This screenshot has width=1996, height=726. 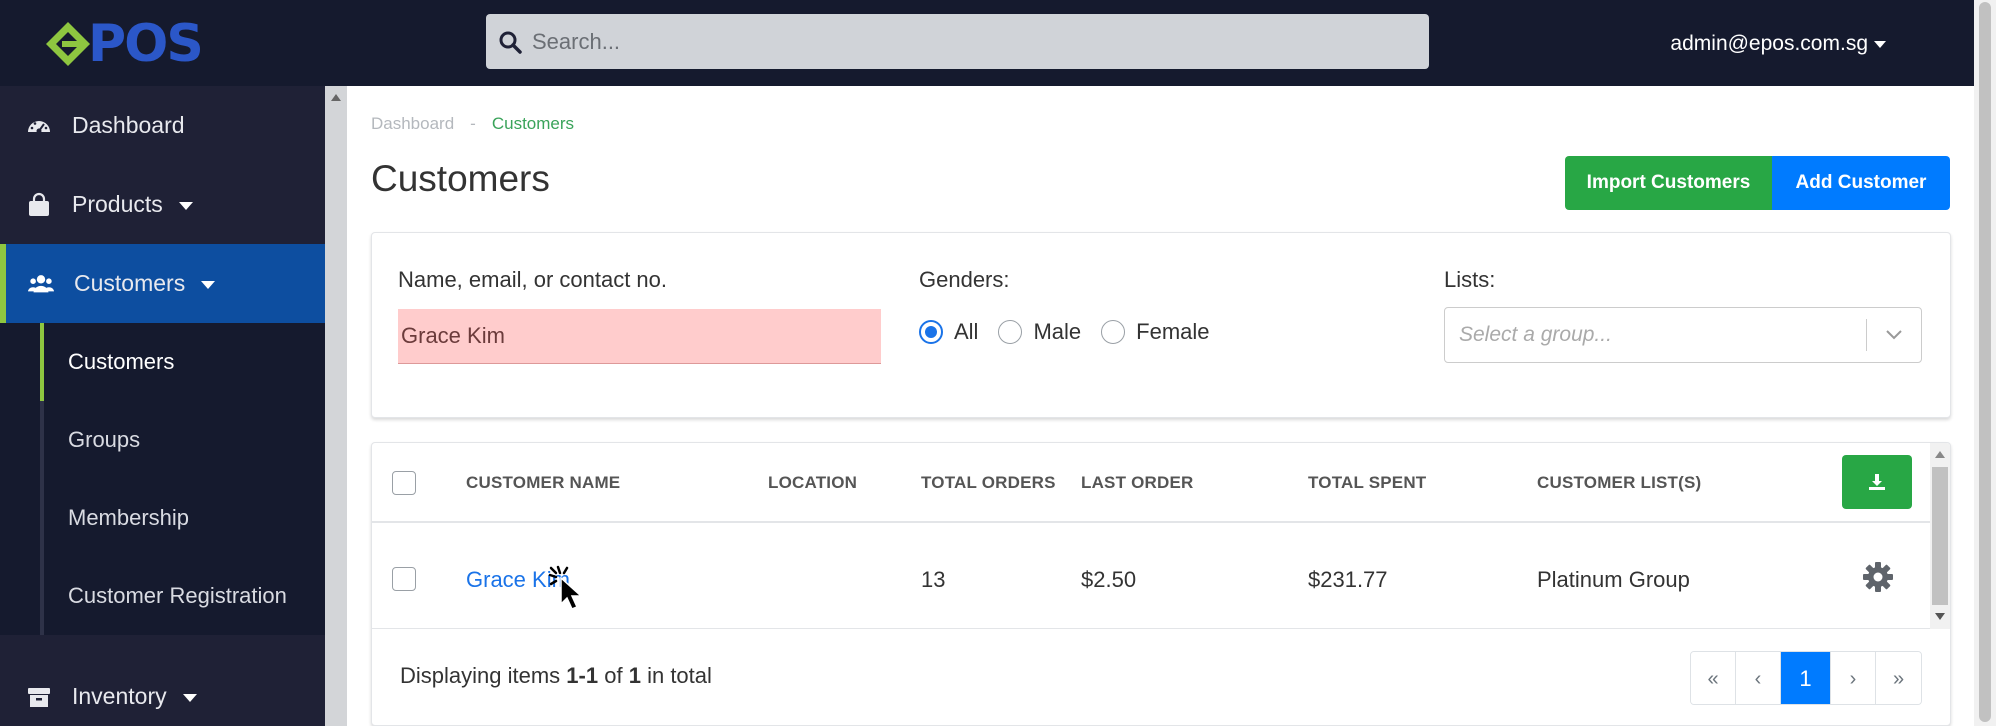 What do you see at coordinates (972, 41) in the screenshot?
I see `search-input` at bounding box center [972, 41].